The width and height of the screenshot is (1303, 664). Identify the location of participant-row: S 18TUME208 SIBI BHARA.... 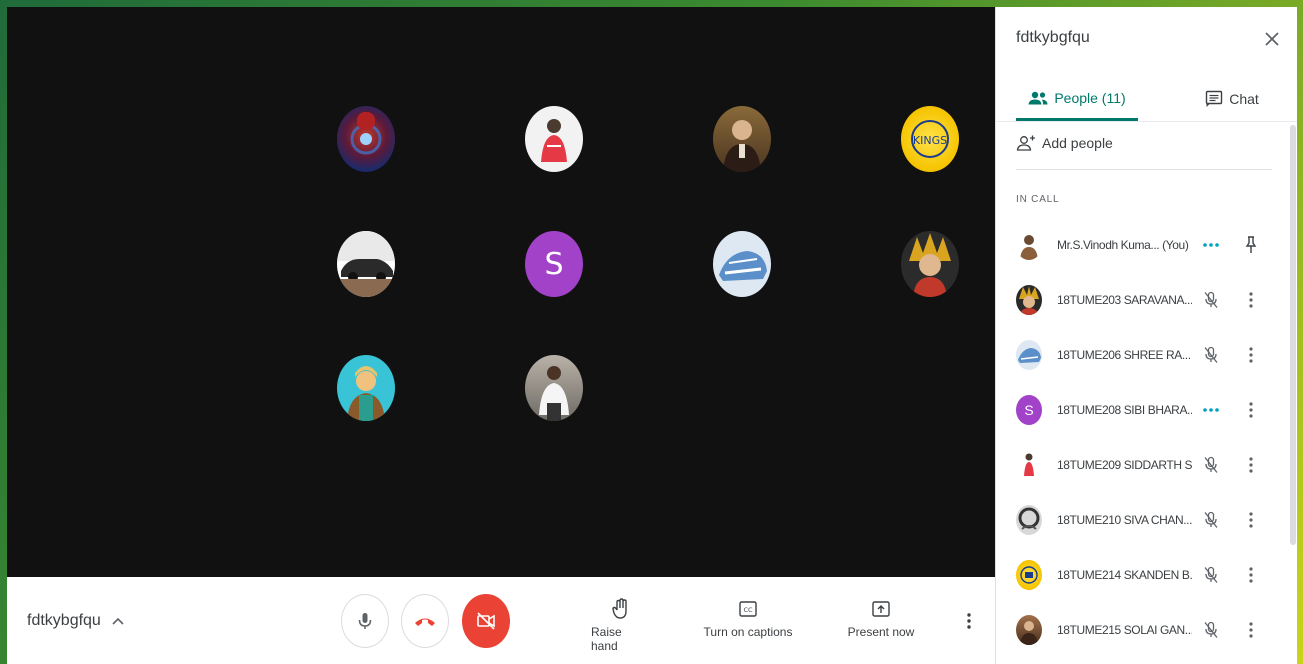
(1146, 410).